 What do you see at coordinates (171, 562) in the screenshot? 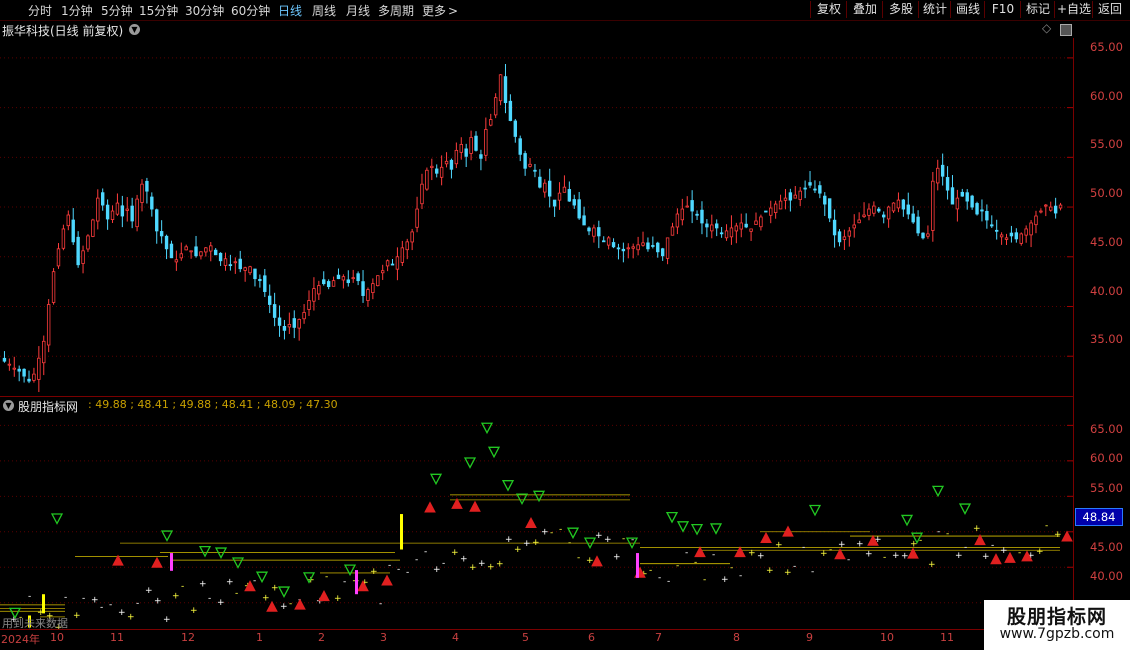
I see `signal-bar` at bounding box center [171, 562].